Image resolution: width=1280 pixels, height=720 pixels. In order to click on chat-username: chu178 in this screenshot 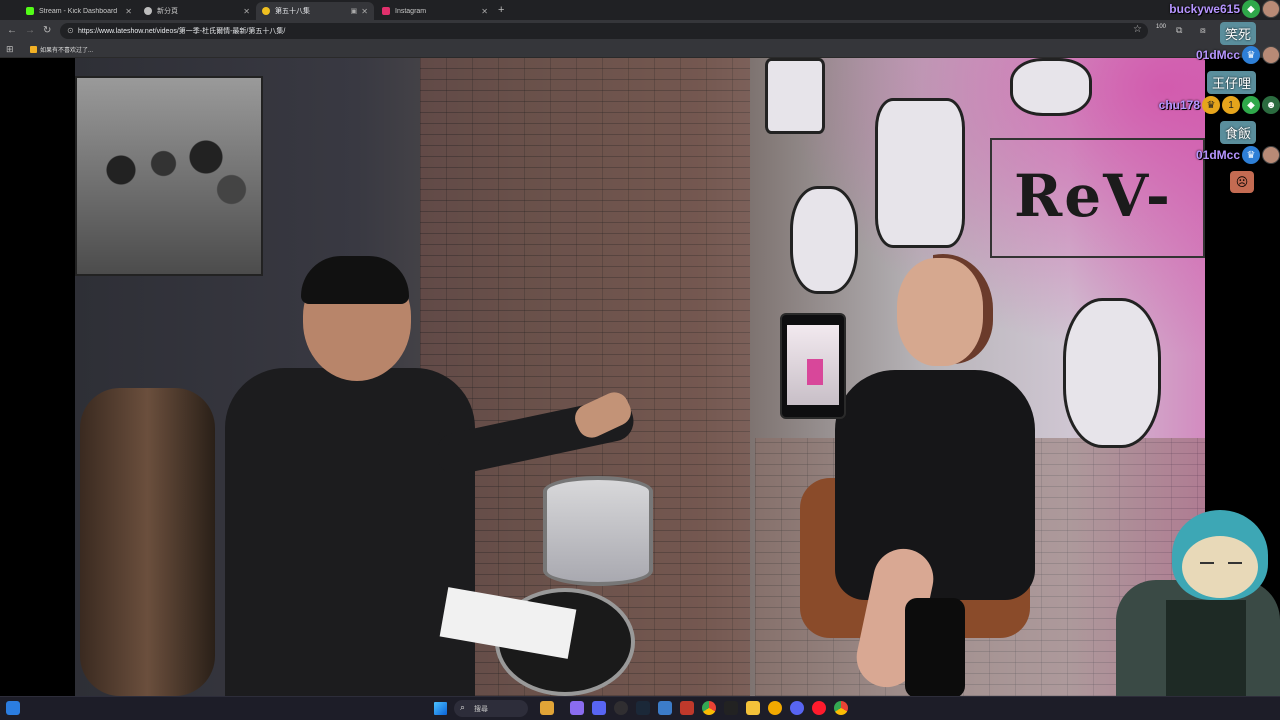, I will do `click(1179, 105)`.